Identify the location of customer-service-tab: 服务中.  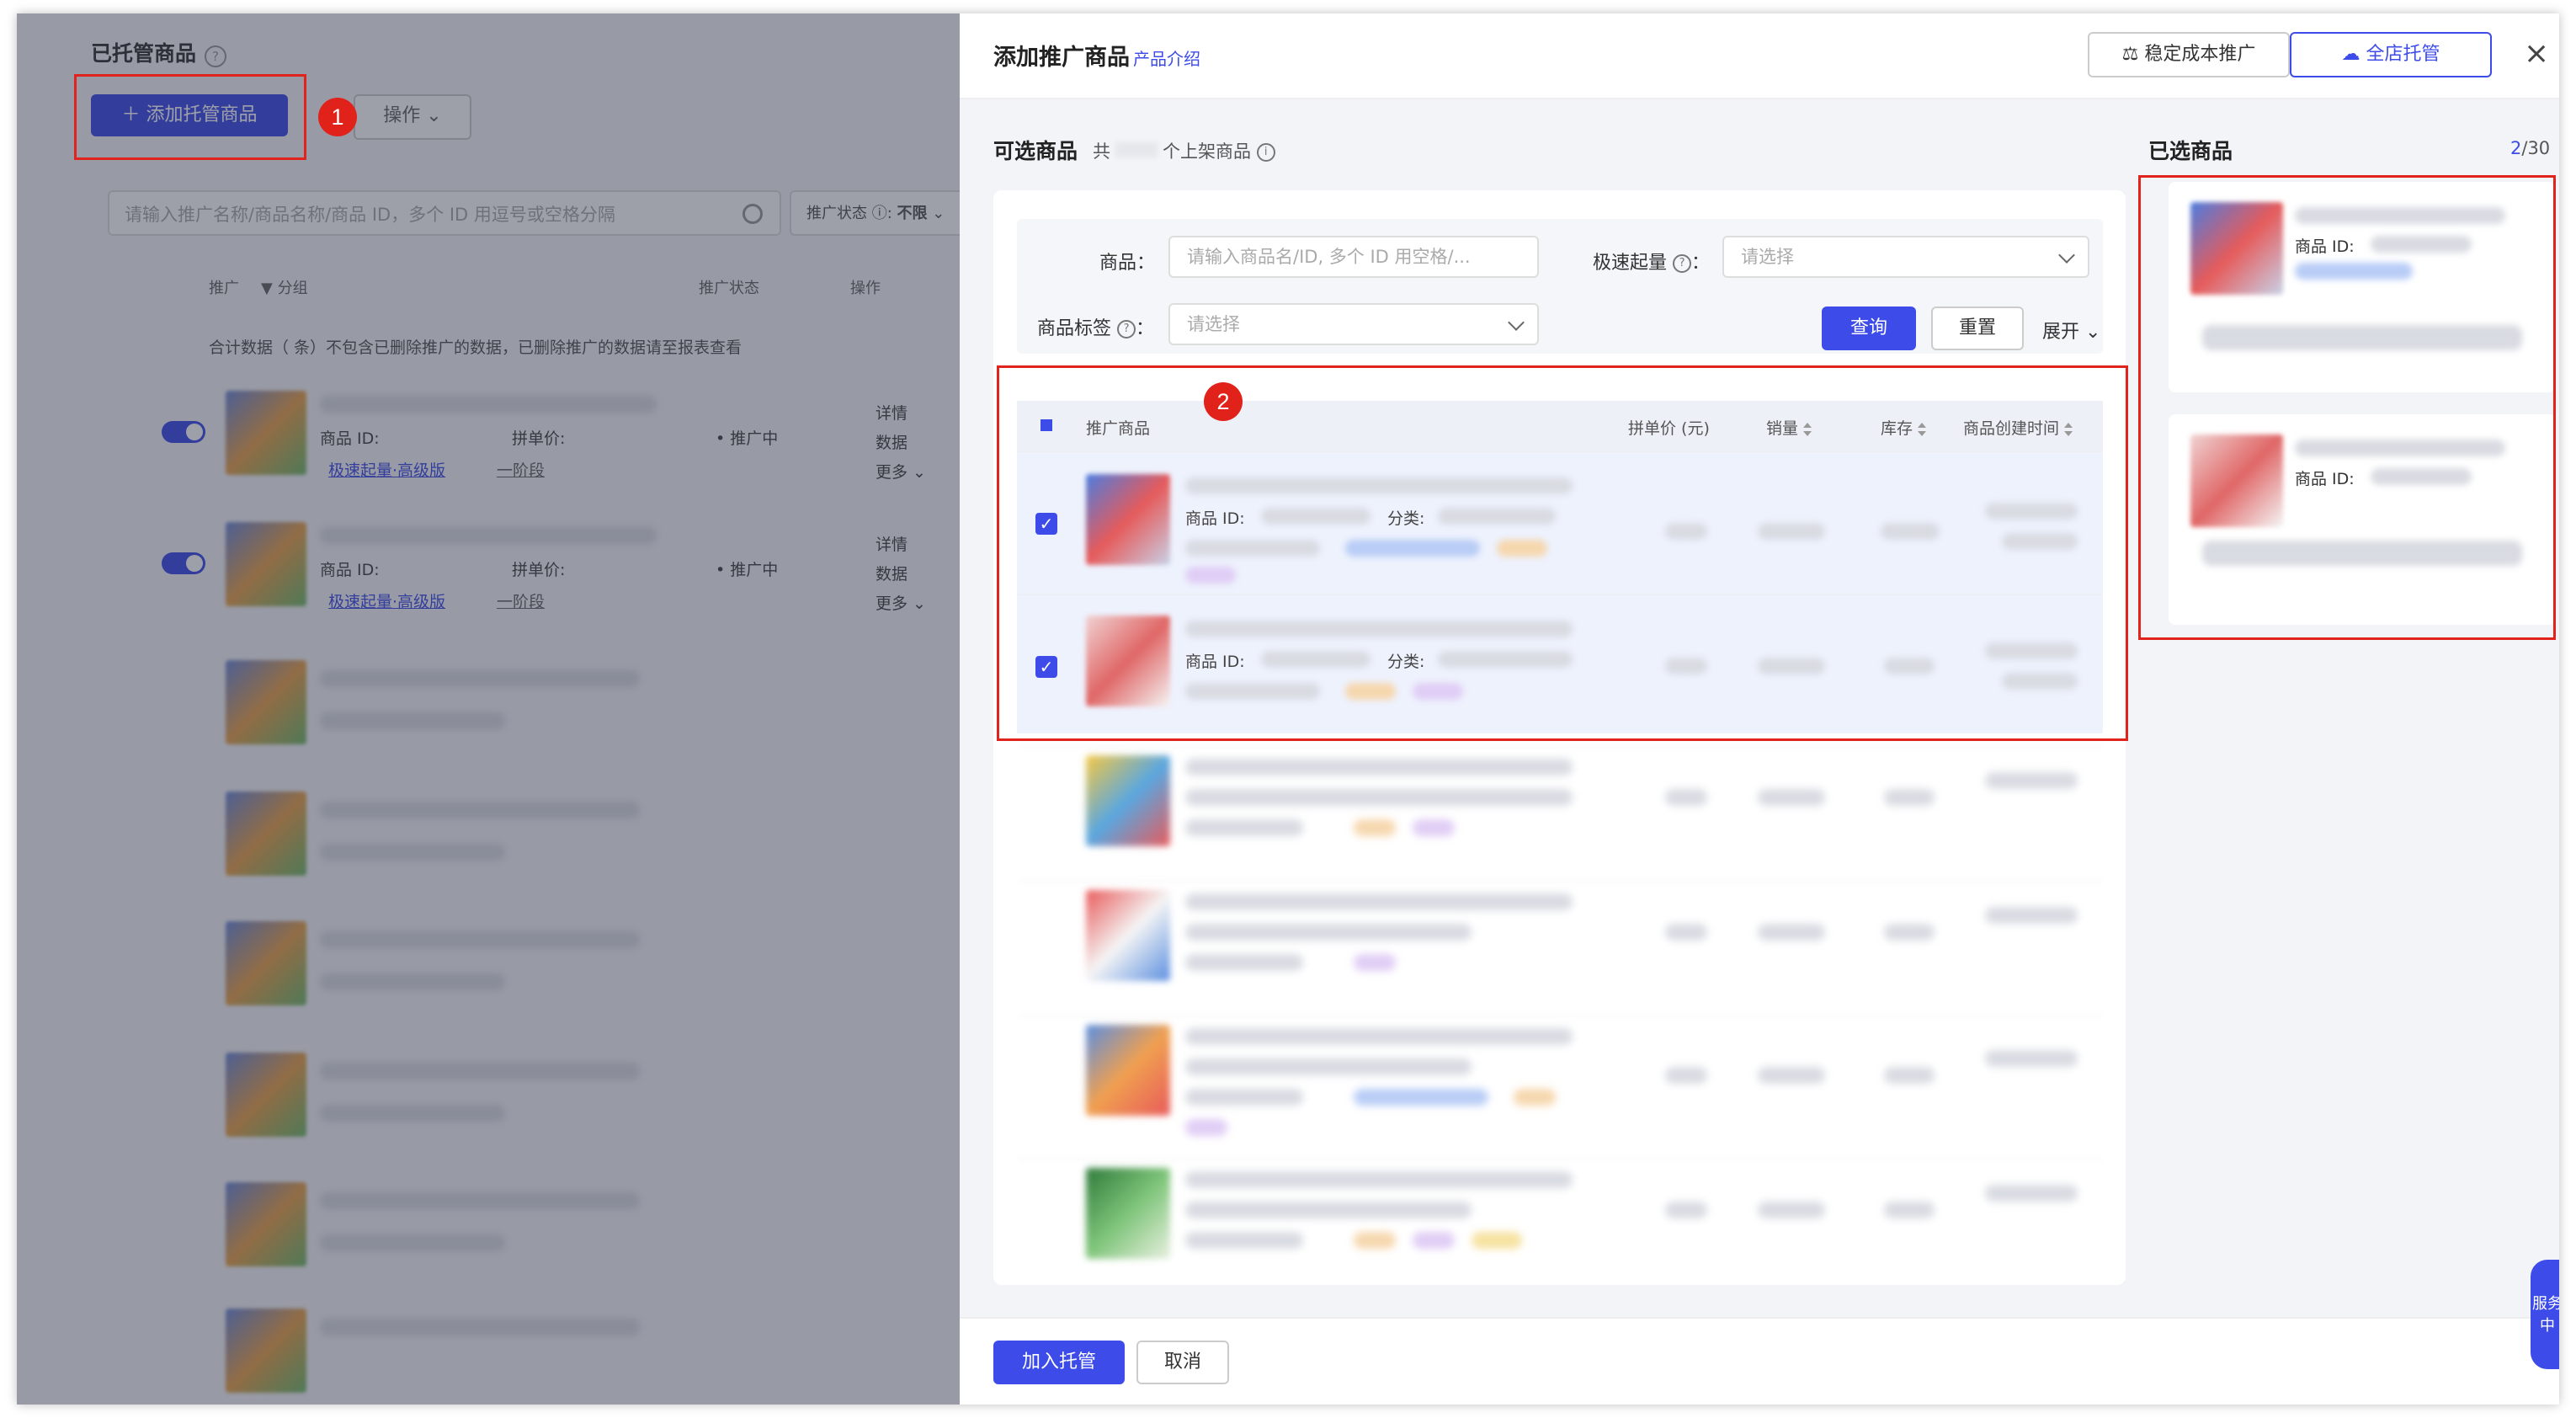
(2545, 1314).